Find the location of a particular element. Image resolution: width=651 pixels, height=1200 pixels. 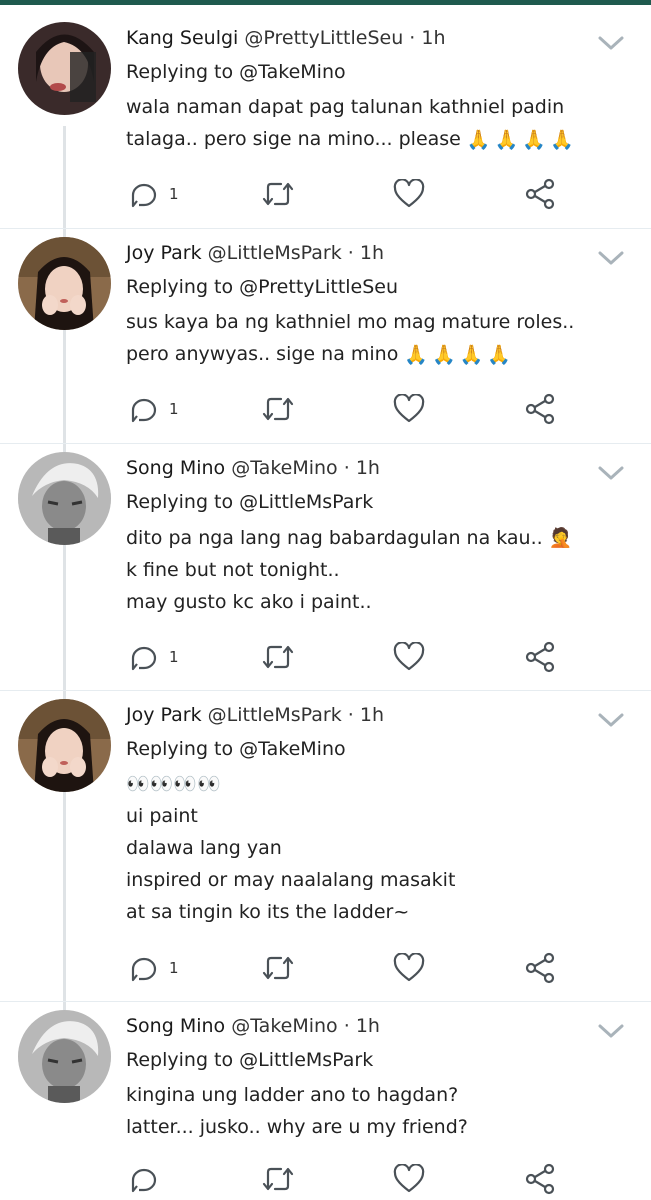

tweet-text-line: at sa tingin ko its the ladder~ is located at coordinates (268, 912).